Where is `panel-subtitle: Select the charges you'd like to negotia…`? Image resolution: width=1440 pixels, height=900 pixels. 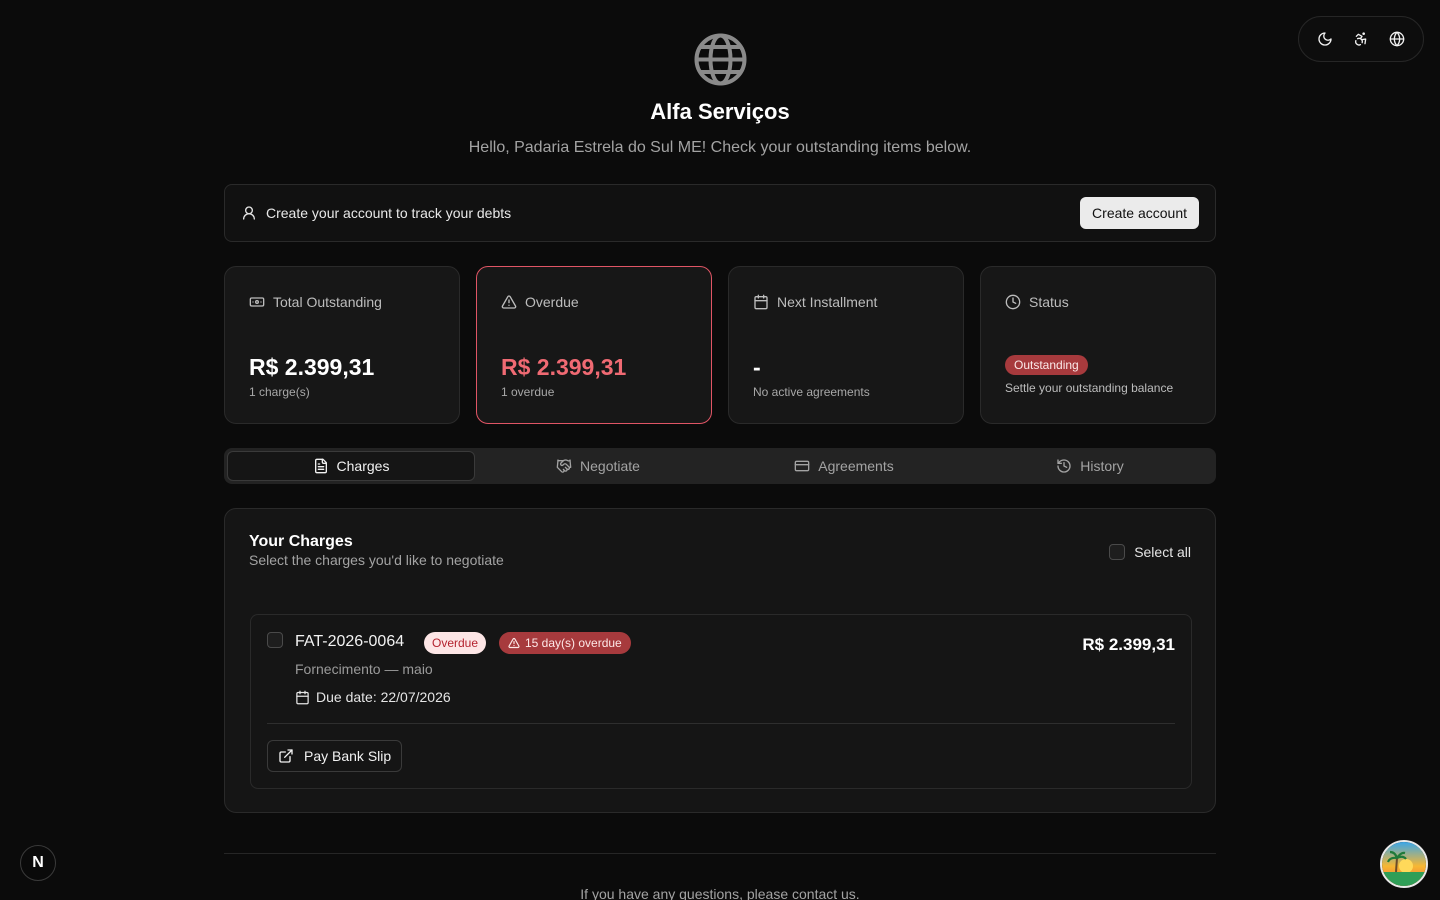
panel-subtitle: Select the charges you'd like to negotia… is located at coordinates (376, 560).